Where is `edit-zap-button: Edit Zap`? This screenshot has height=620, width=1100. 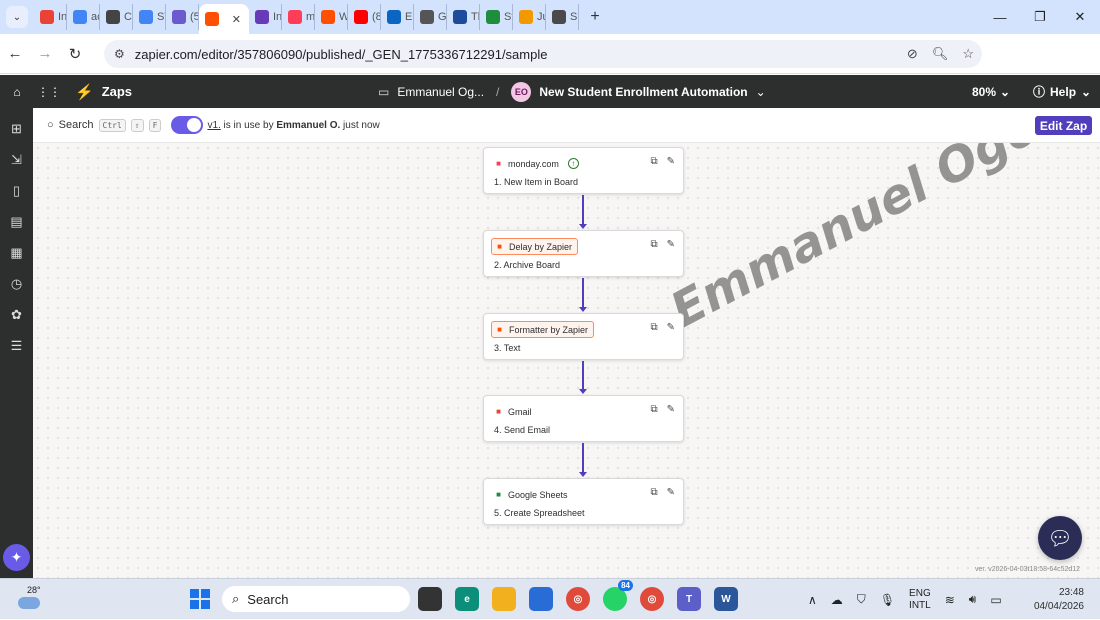 edit-zap-button: Edit Zap is located at coordinates (1063, 125).